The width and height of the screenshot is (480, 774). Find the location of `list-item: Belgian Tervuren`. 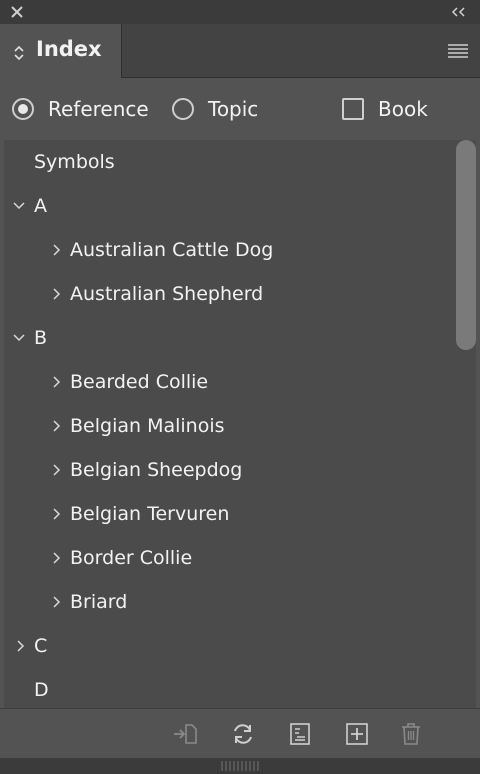

list-item: Belgian Tervuren is located at coordinates (229, 514).